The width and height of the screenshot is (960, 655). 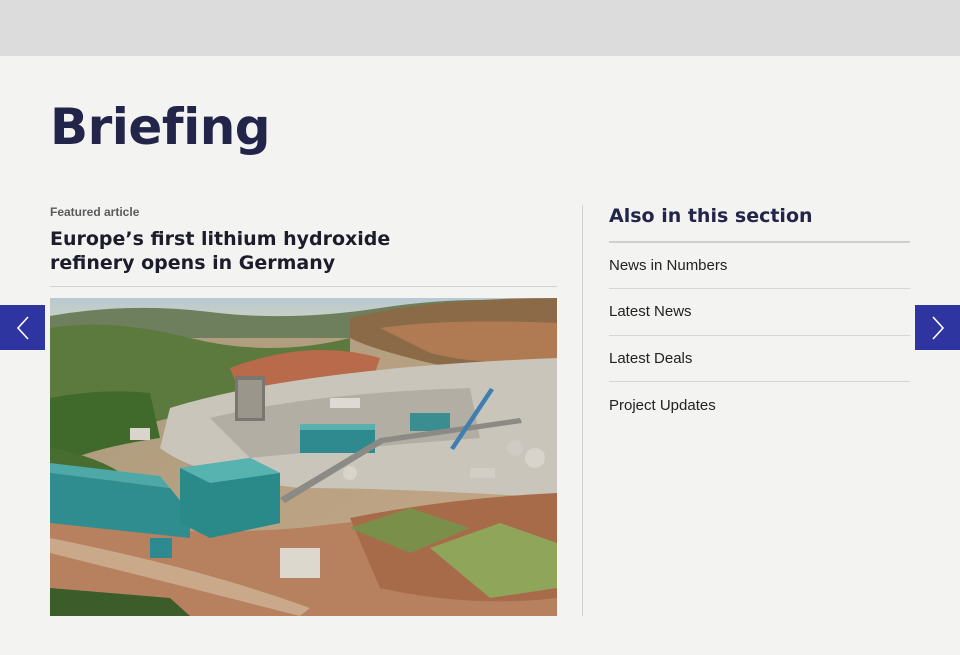 I want to click on list-item: Project Updates, so click(x=759, y=405).